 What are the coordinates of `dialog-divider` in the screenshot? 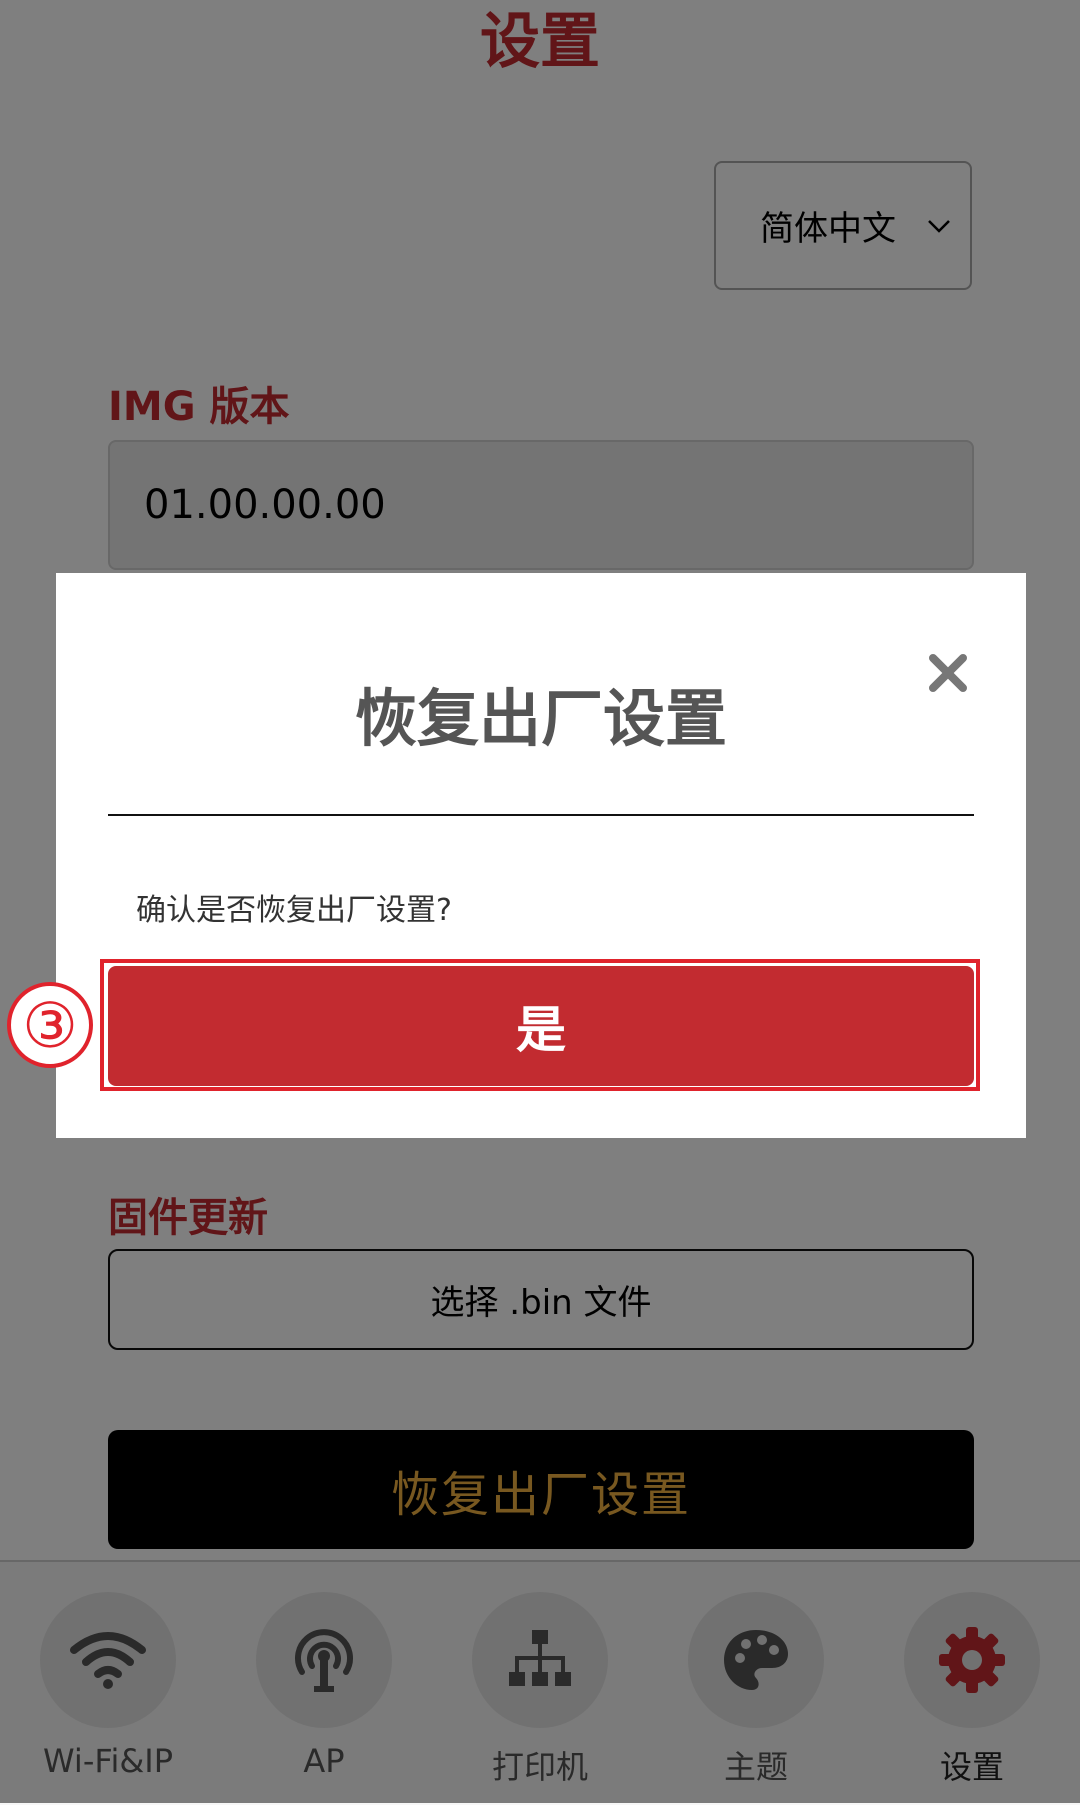 It's located at (541, 815).